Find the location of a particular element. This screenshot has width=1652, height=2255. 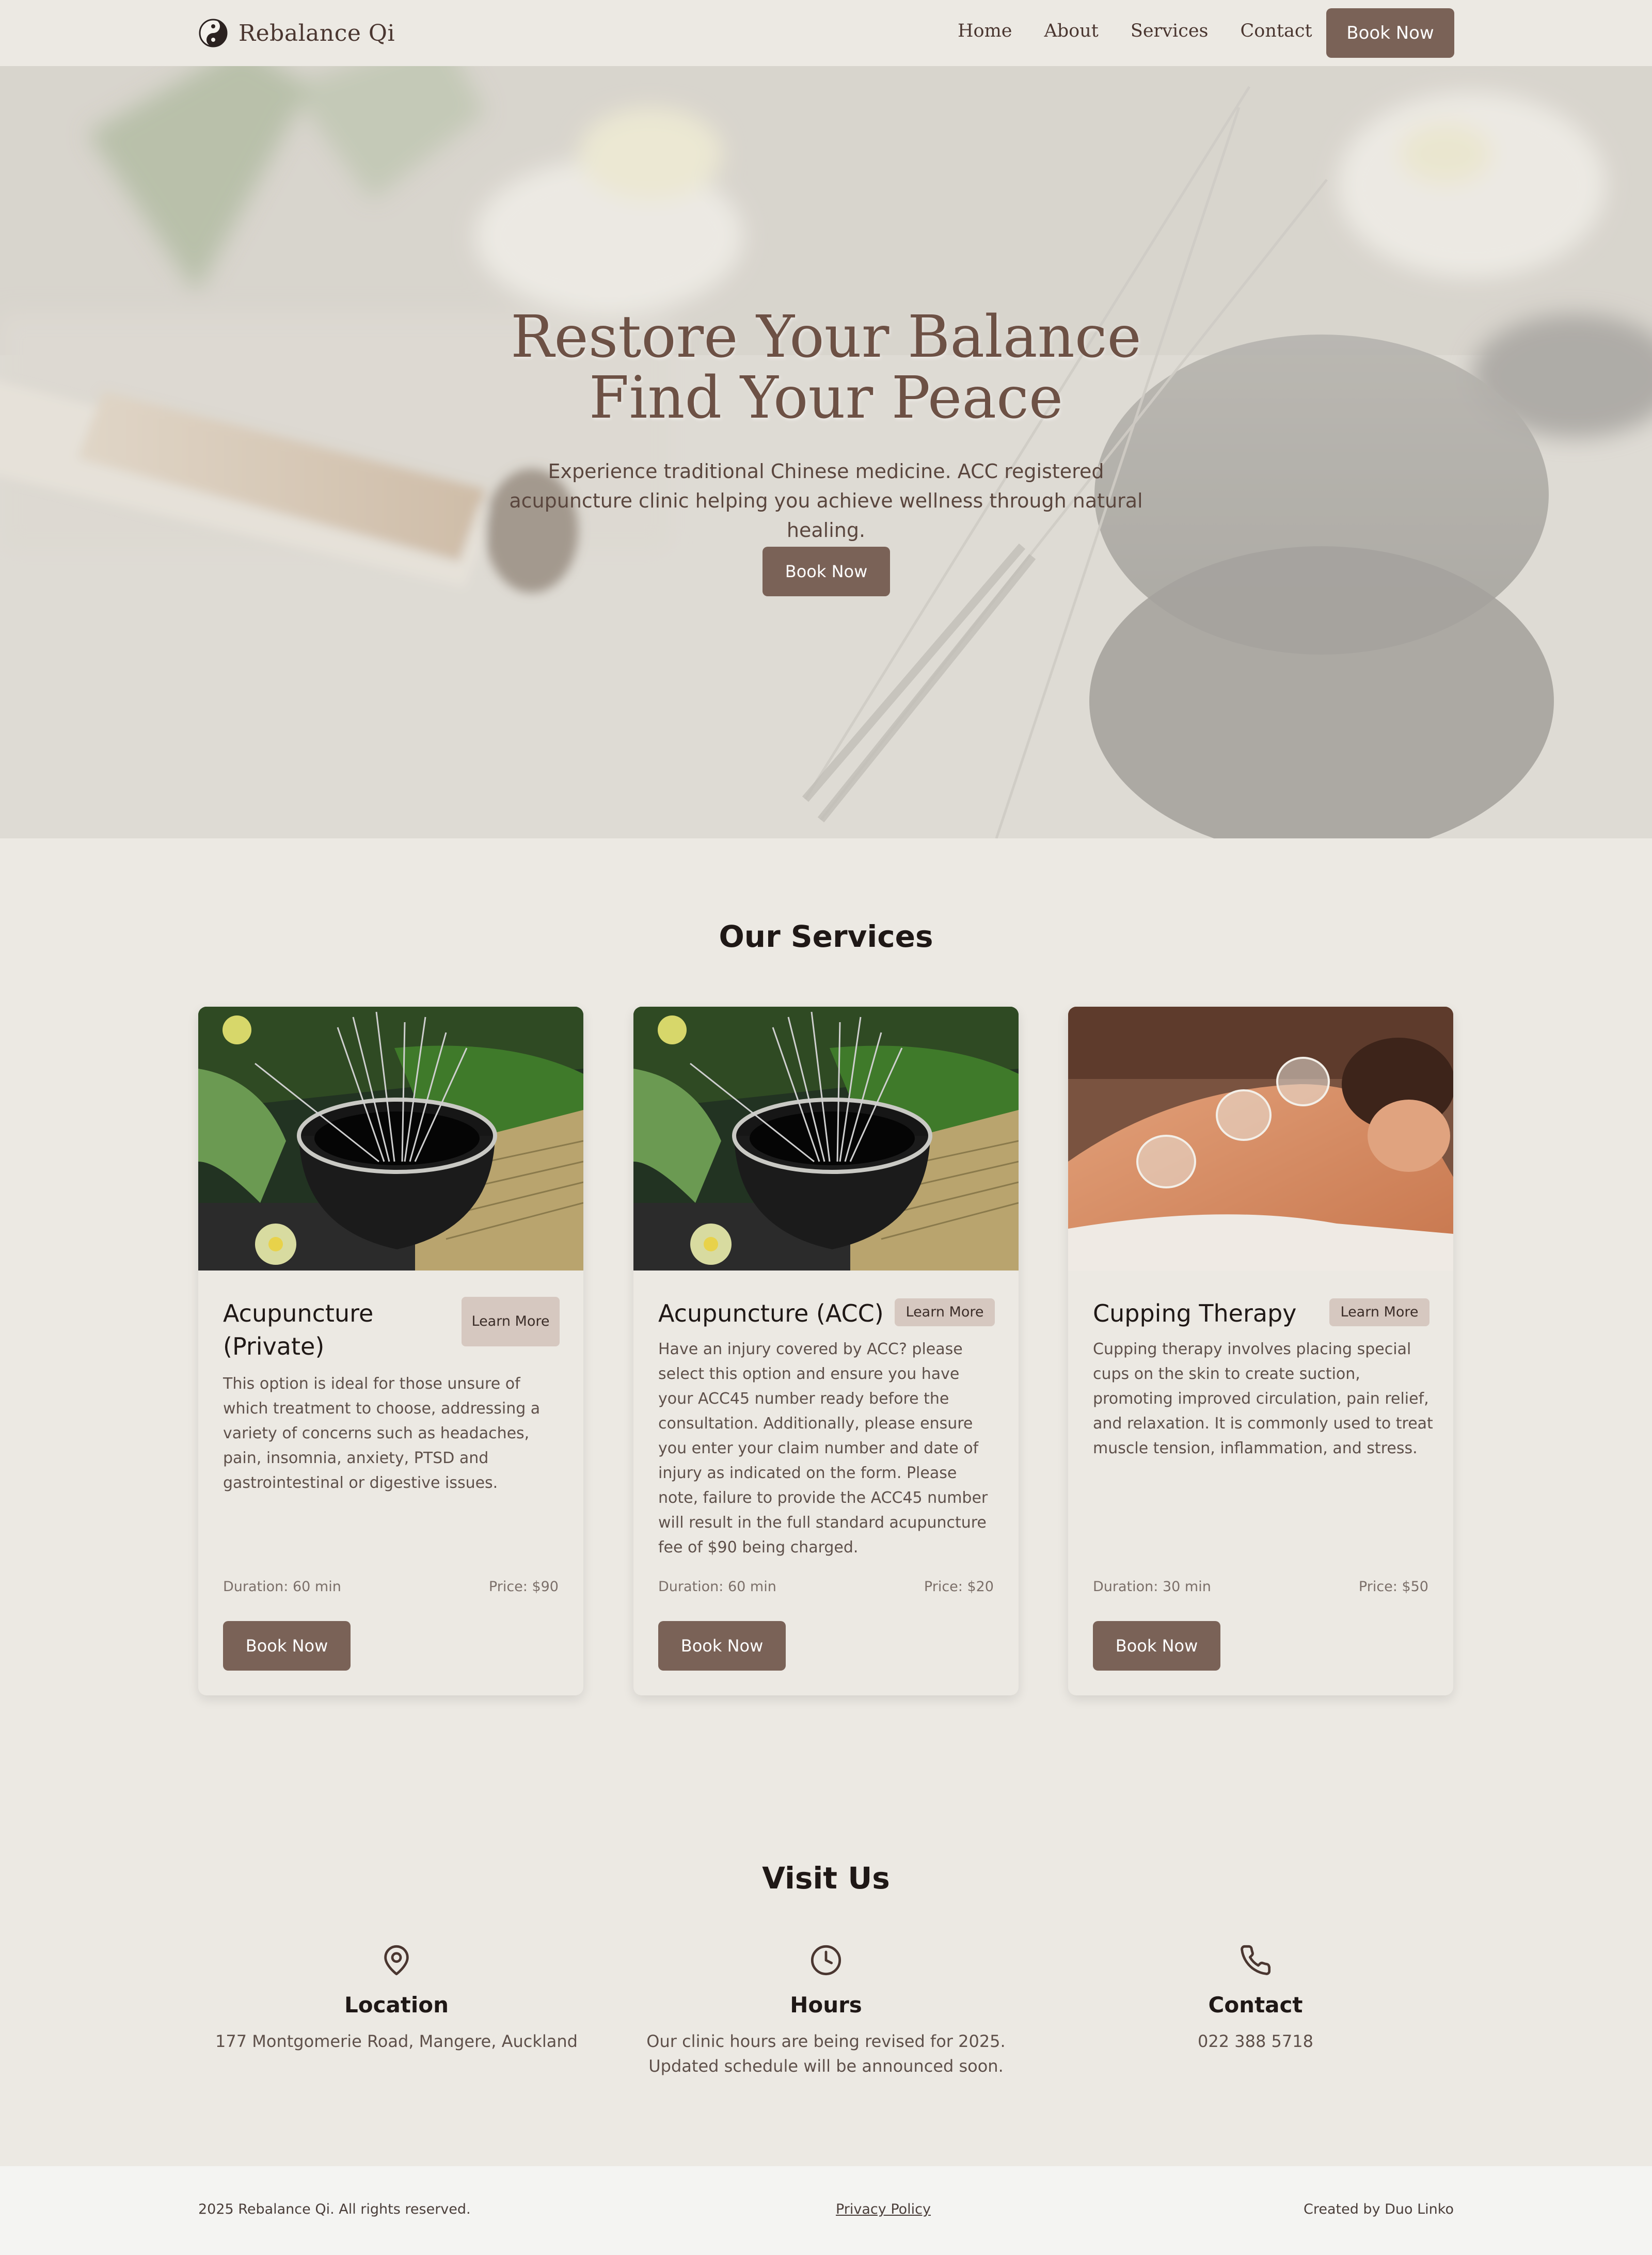

service-title: Acupuncture (Private) is located at coordinates (298, 1330).